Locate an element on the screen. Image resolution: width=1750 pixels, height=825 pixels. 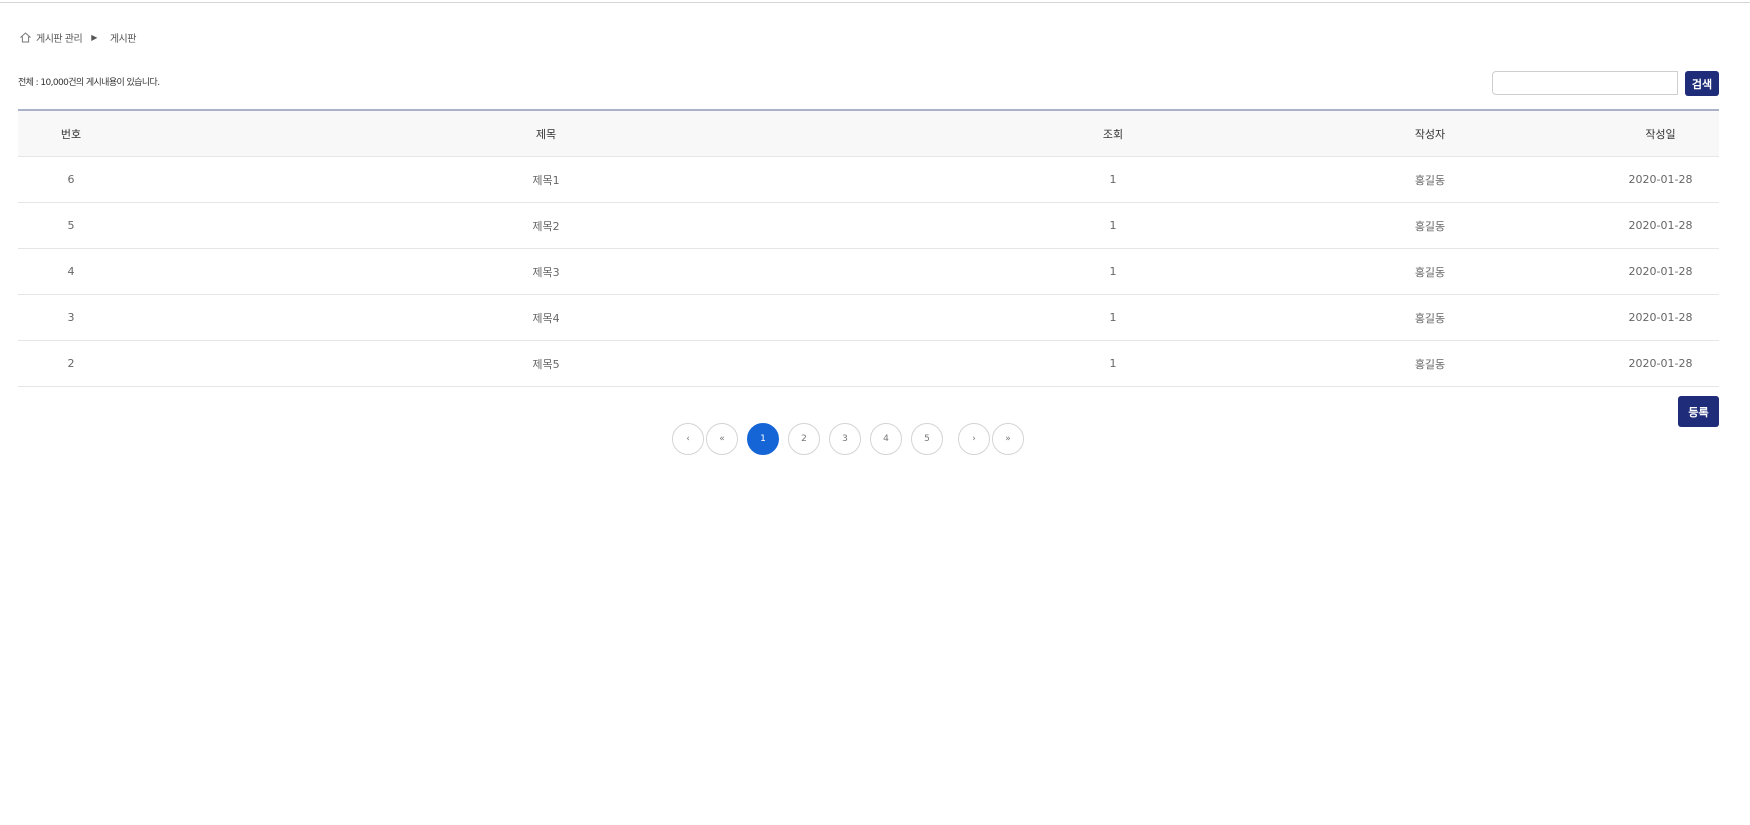
header-date: 작성일 is located at coordinates (1660, 134).